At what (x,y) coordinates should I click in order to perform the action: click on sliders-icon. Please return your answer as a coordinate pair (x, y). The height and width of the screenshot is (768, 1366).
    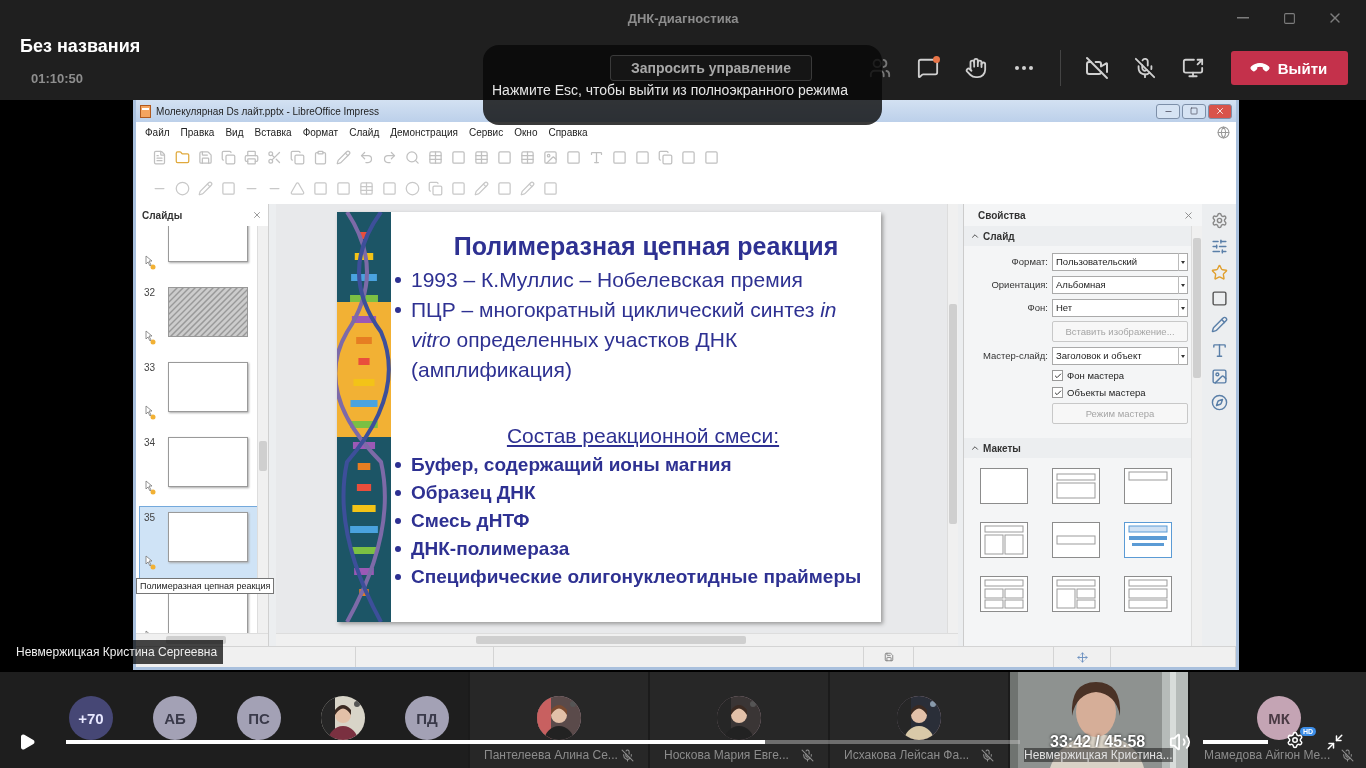
    Looking at the image, I should click on (1219, 246).